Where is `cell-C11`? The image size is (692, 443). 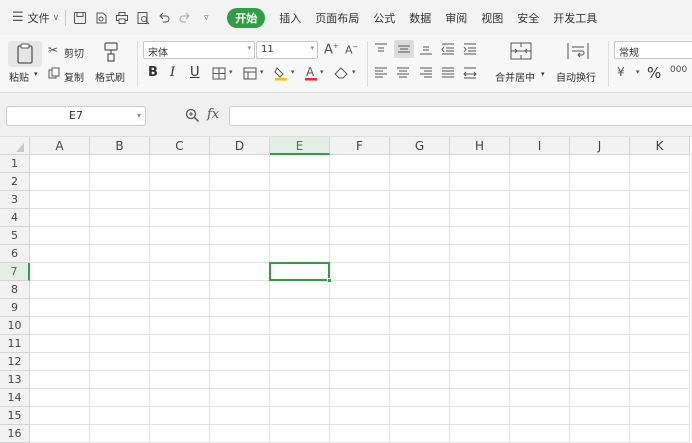
cell-C11 is located at coordinates (180, 344).